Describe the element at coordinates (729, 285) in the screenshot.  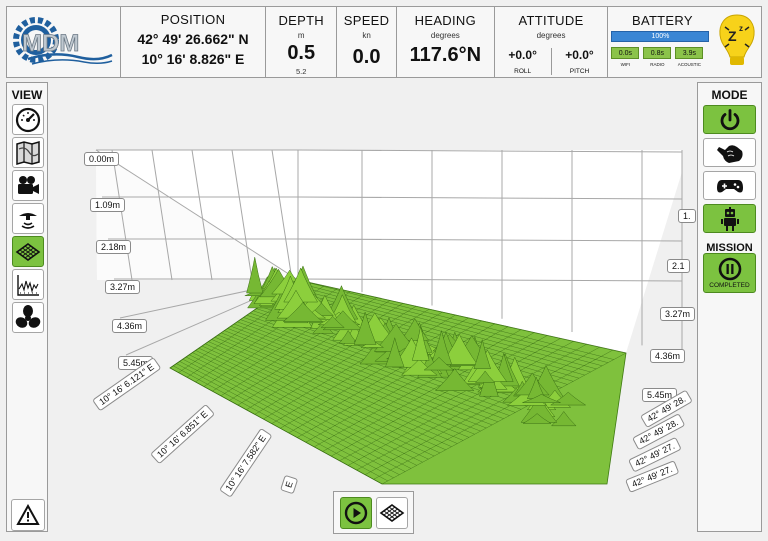
I see `mission-status: COMPLETED` at that location.